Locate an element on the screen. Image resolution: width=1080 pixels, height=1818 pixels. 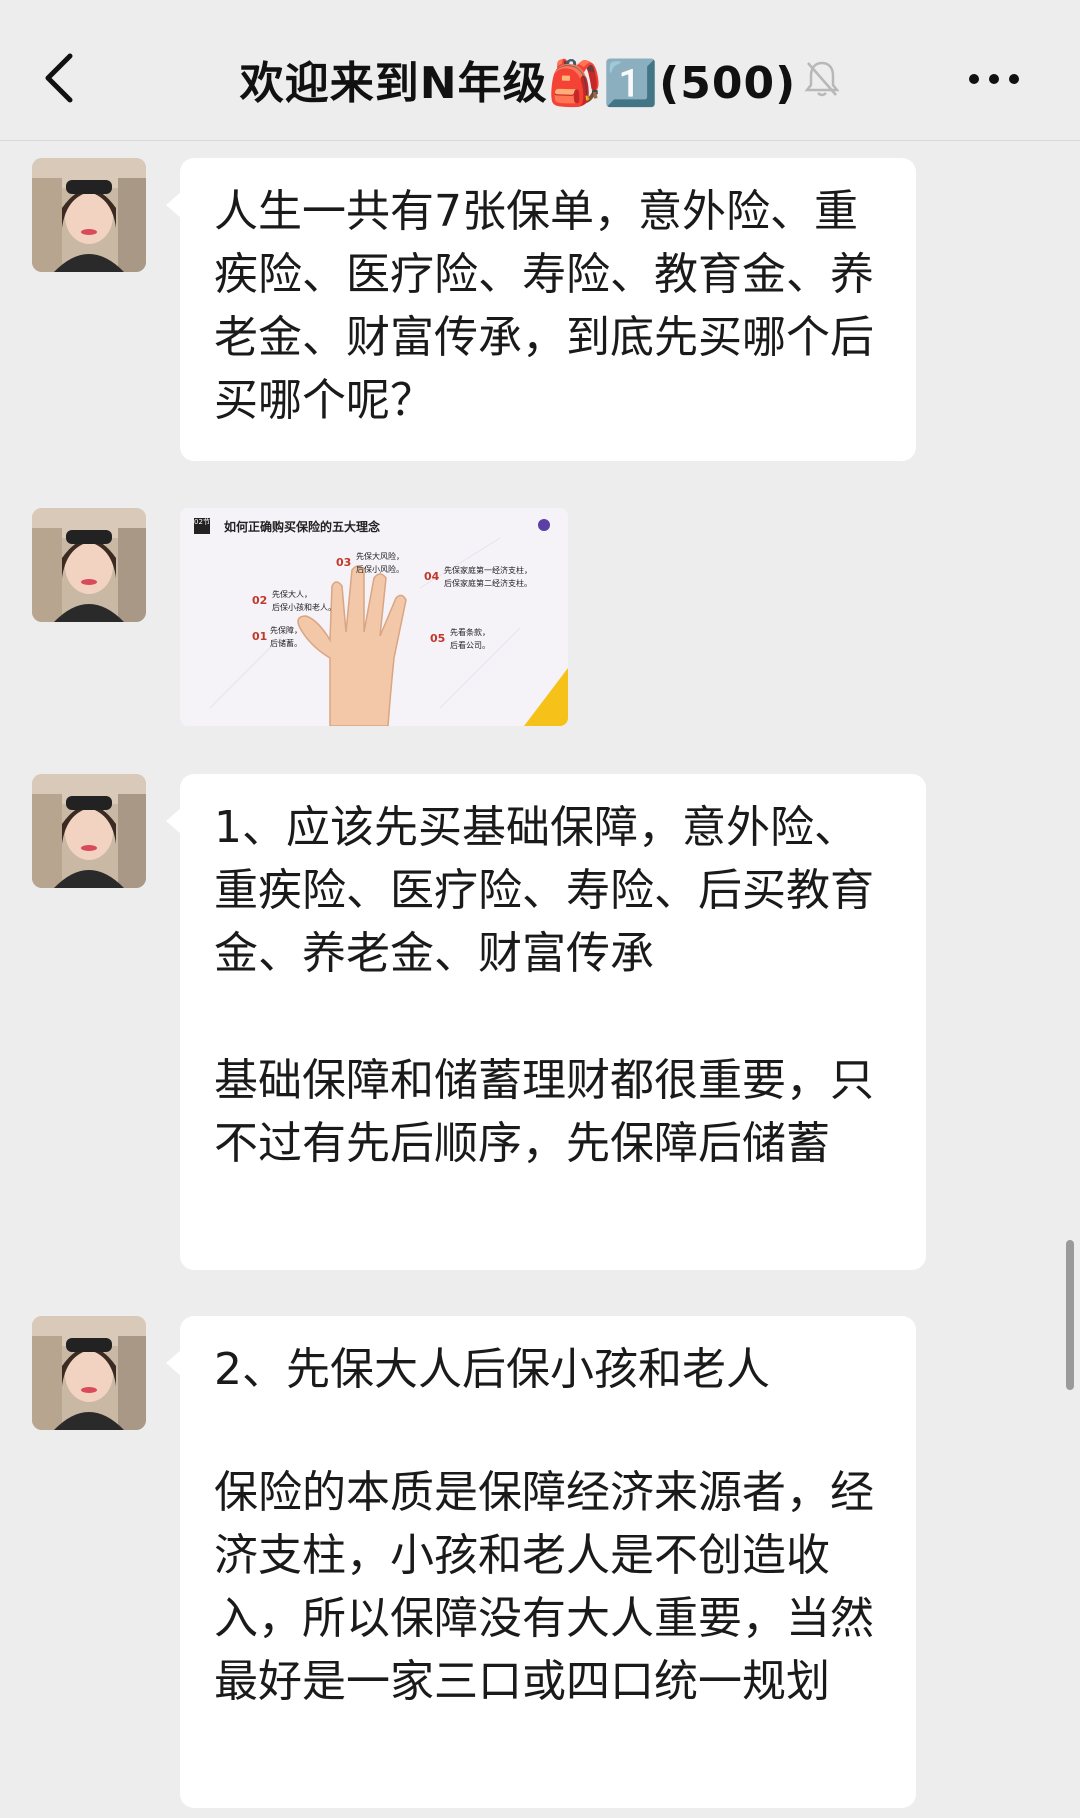
slide-item-text: 先保家庭第一经济支柱， 后保家庭第二经济支柱。 is located at coordinates (488, 577).